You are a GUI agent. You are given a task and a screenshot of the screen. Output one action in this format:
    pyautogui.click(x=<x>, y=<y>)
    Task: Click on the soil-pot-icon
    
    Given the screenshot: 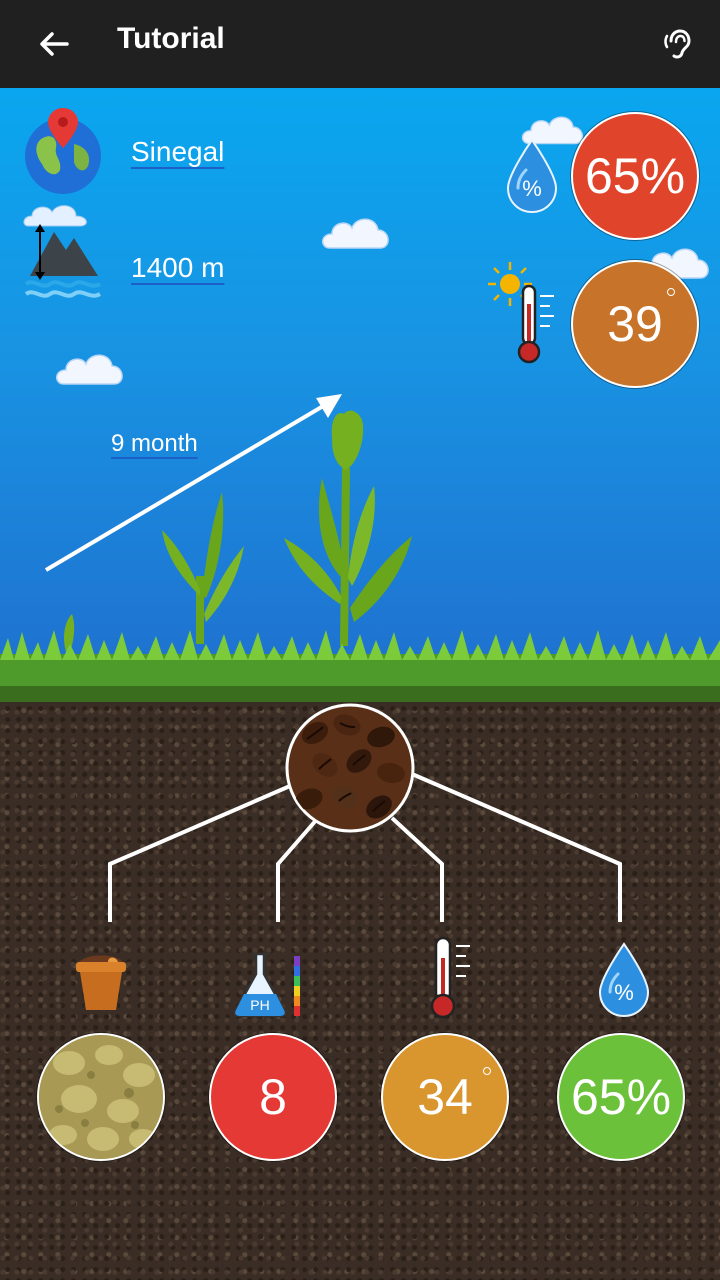 What is the action you would take?
    pyautogui.click(x=101, y=982)
    